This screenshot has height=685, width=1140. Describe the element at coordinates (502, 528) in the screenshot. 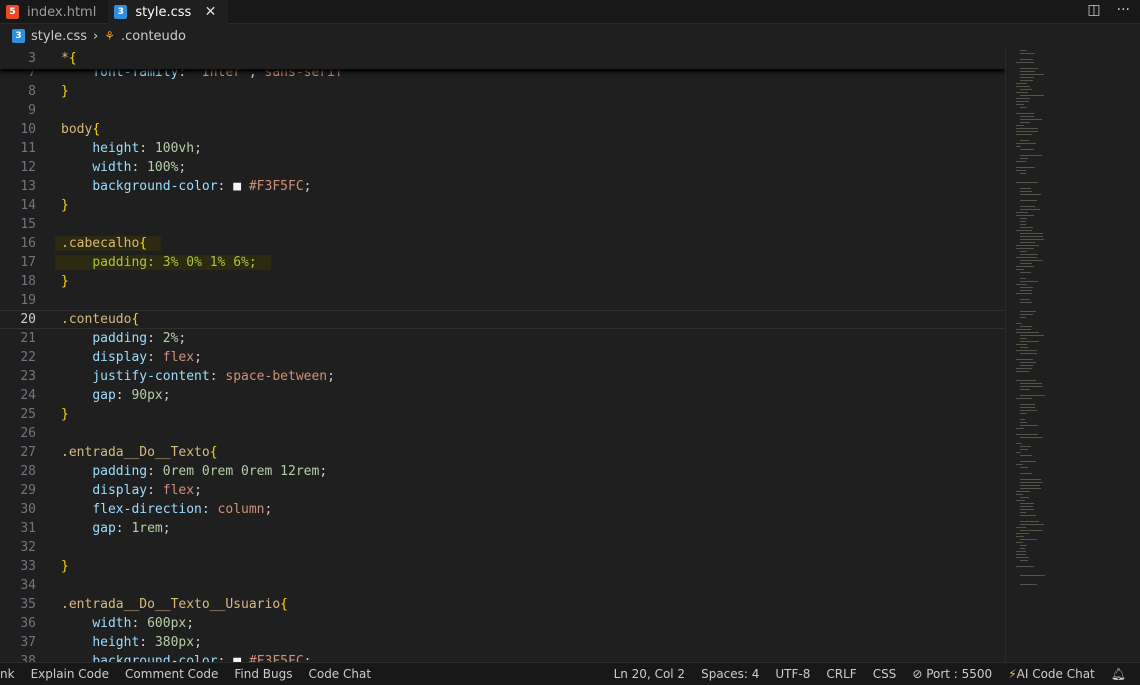

I see `code-line: 31 gap: 1rem;` at that location.